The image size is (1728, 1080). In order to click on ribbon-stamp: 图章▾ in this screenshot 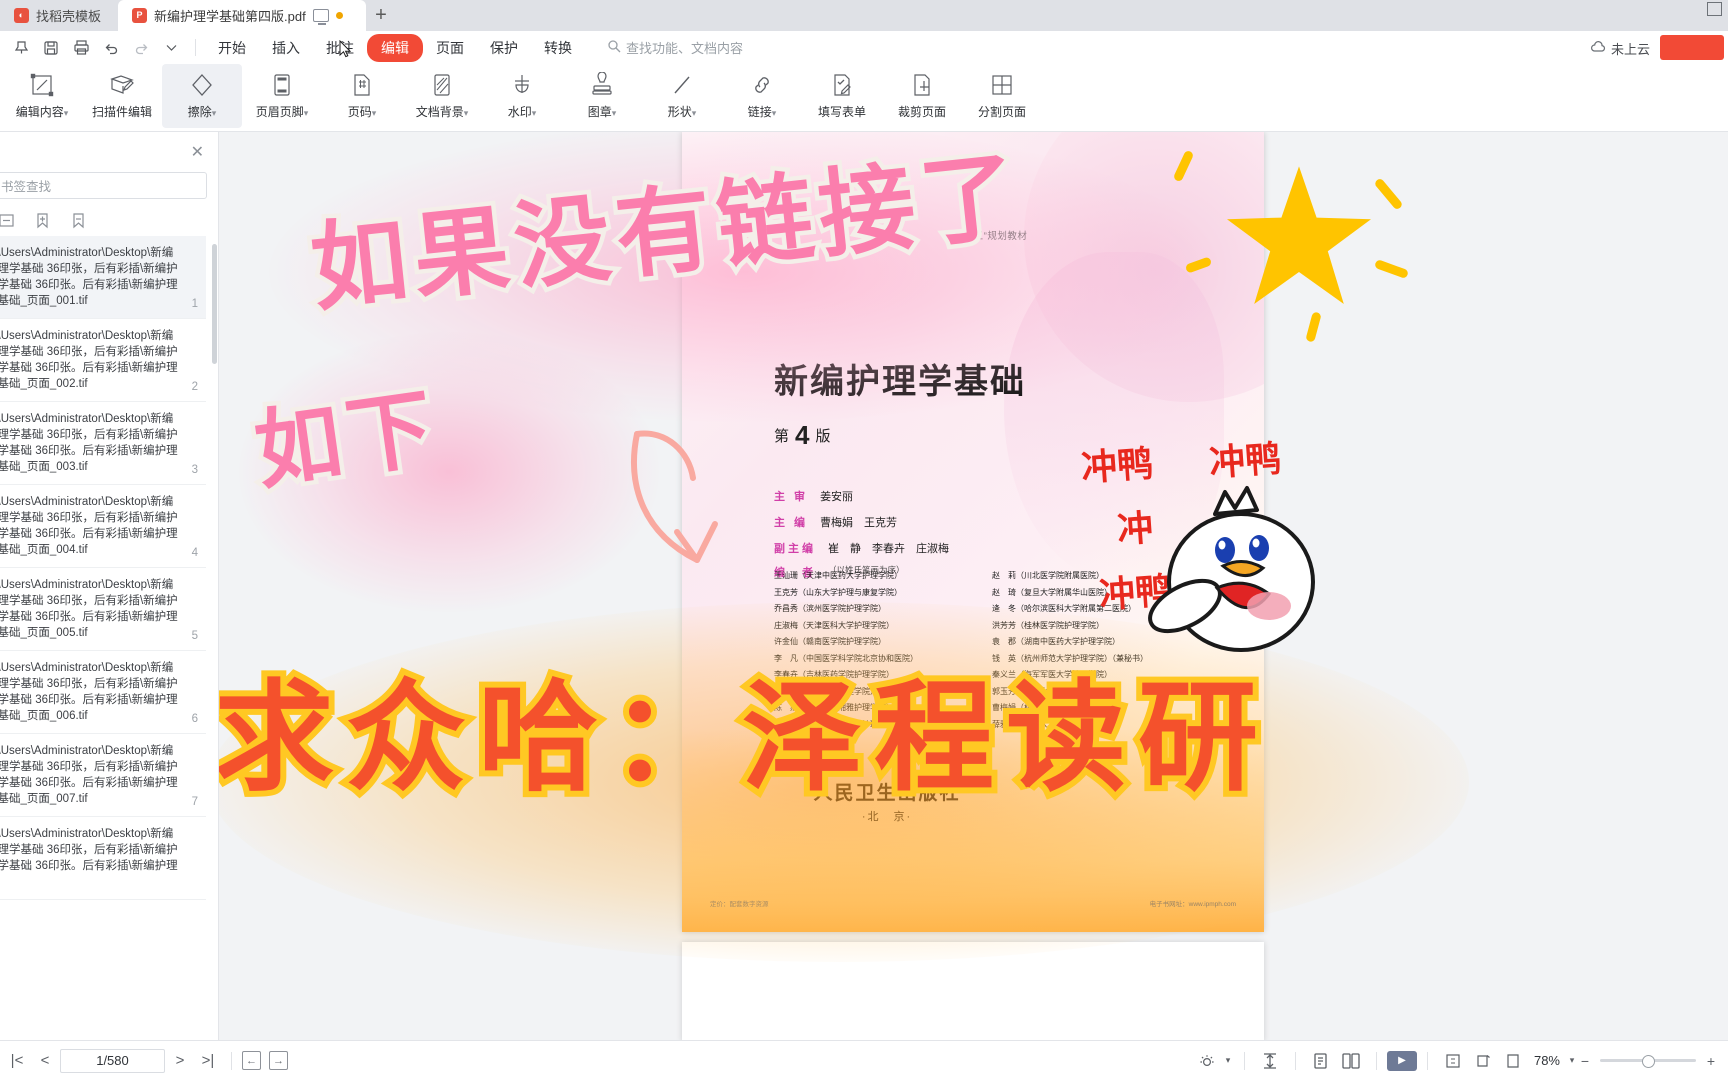, I will do `click(602, 96)`.